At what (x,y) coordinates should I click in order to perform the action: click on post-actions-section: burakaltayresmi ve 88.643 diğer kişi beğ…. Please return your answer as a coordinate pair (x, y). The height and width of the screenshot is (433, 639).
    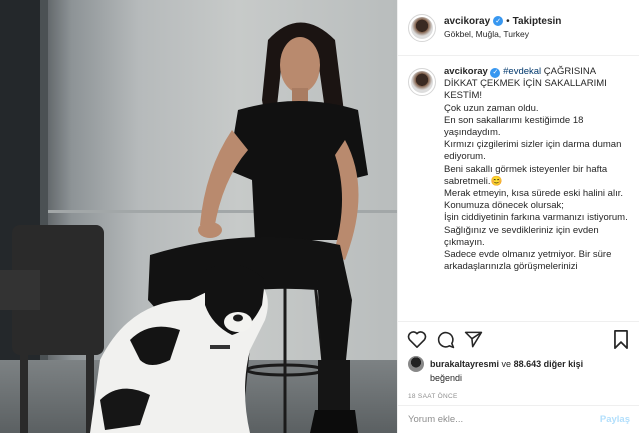
    Looking at the image, I should click on (518, 360).